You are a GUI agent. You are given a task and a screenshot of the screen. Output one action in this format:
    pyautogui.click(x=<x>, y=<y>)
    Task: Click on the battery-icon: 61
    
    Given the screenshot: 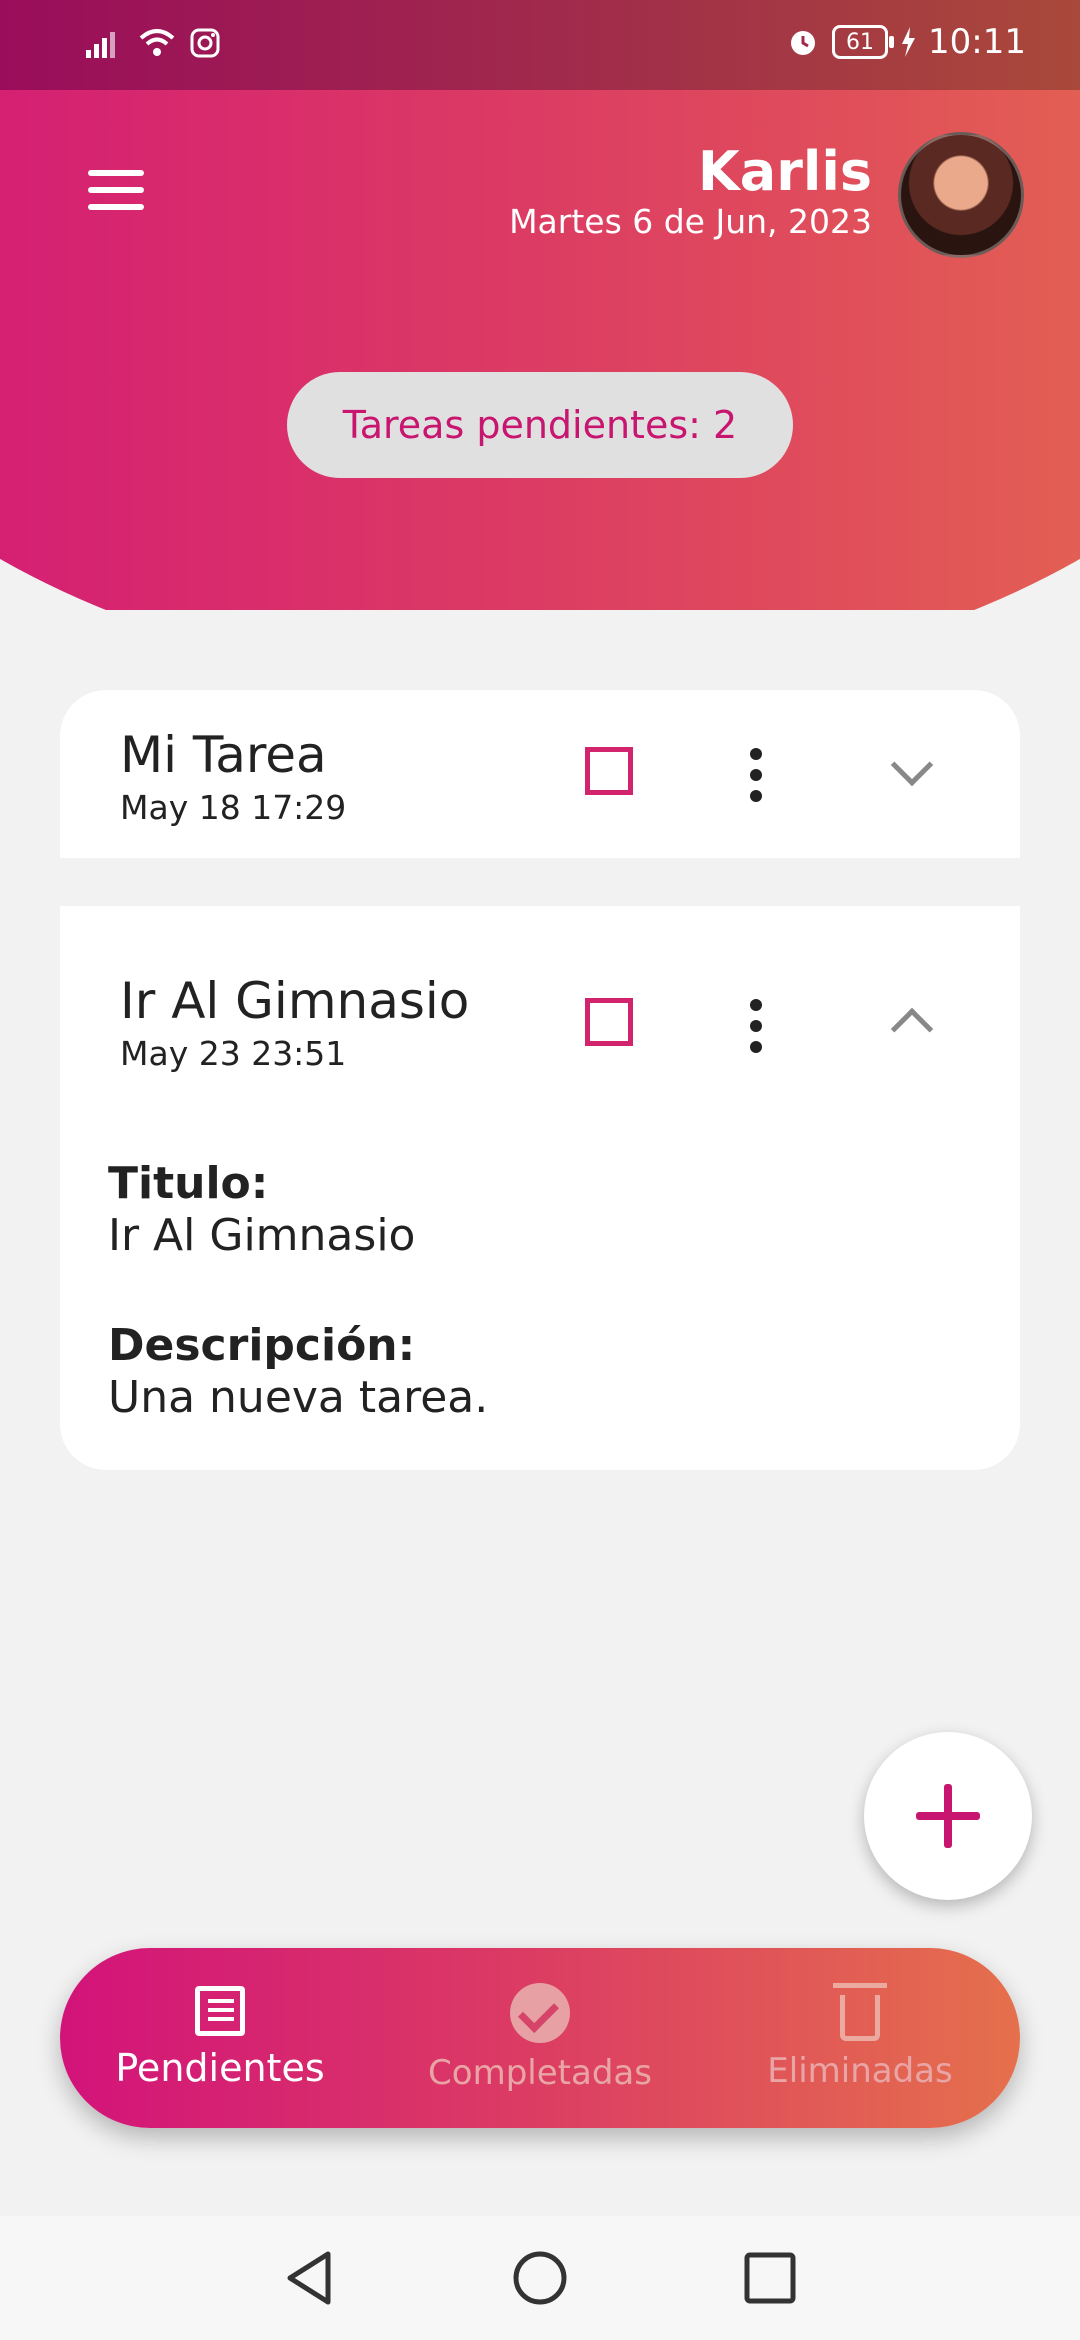 What is the action you would take?
    pyautogui.click(x=863, y=42)
    